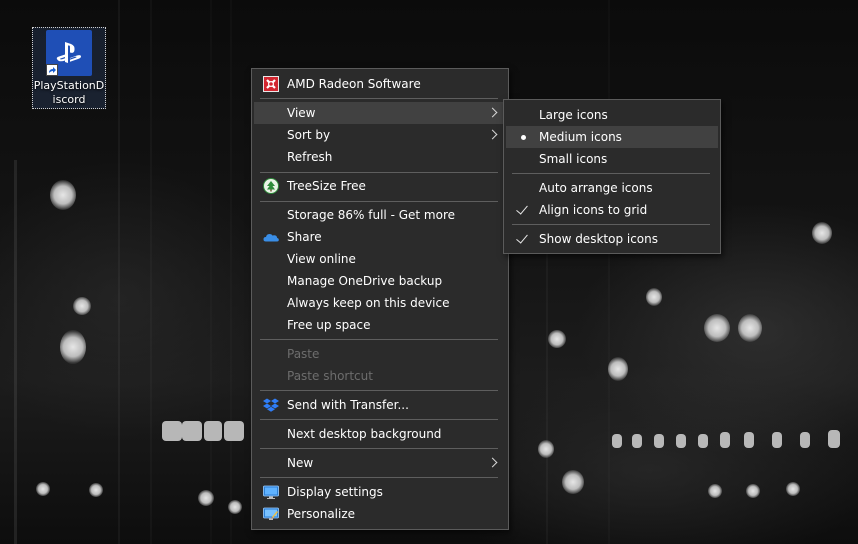 This screenshot has width=858, height=544. Describe the element at coordinates (301, 113) in the screenshot. I see `menu-item-label: View` at that location.